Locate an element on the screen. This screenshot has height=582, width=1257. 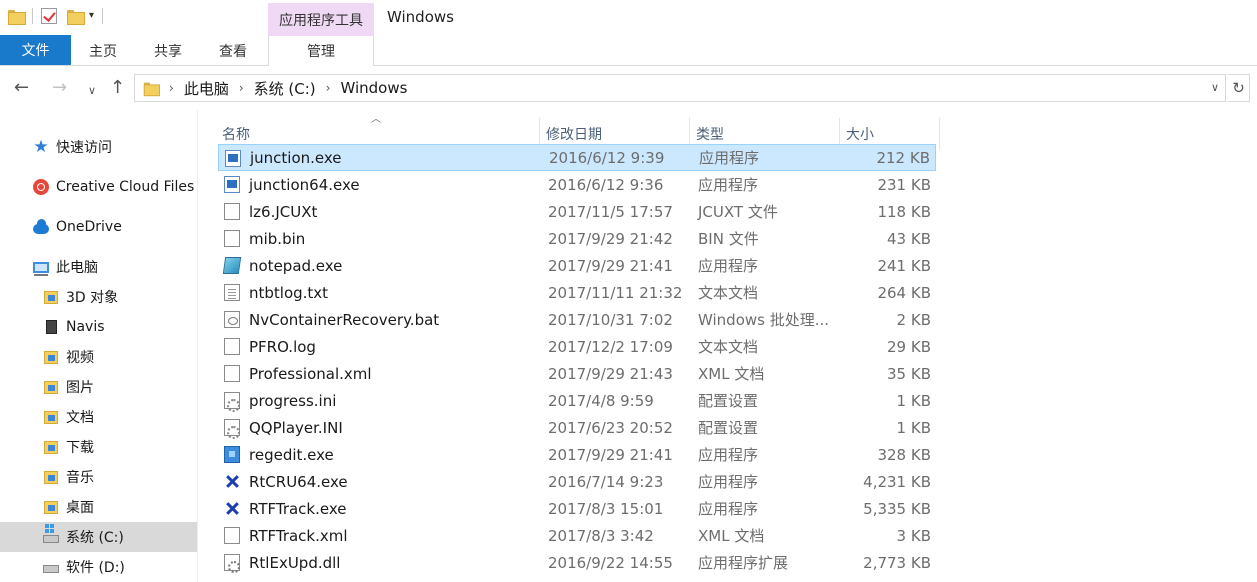
table-row: regedit.exe 2017/9/29 21:41 应用程序 328 KB is located at coordinates (577, 454).